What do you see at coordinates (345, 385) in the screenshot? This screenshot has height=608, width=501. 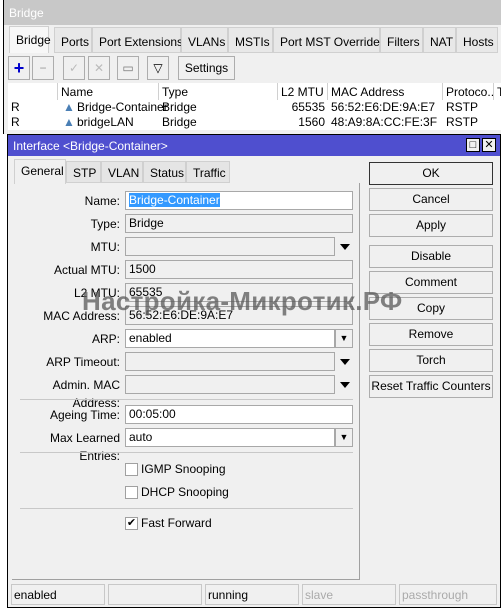 I see `admin-mac-dropdown-icon` at bounding box center [345, 385].